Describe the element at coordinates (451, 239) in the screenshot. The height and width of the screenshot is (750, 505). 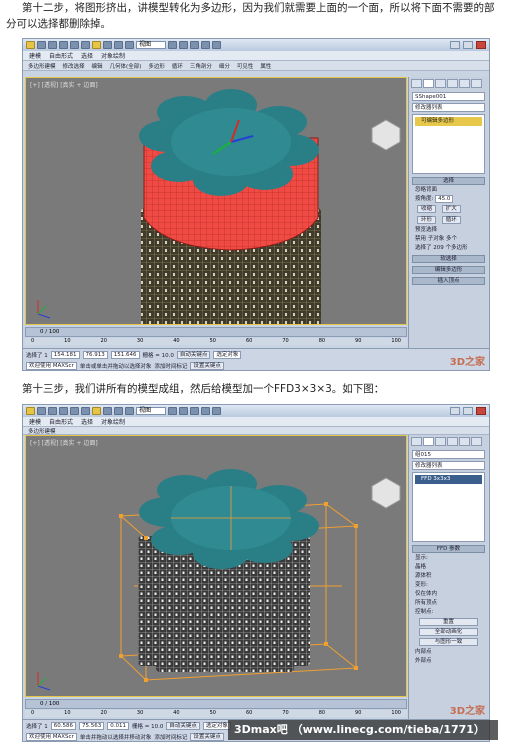
I see `preview-multi-radio: 多个` at that location.